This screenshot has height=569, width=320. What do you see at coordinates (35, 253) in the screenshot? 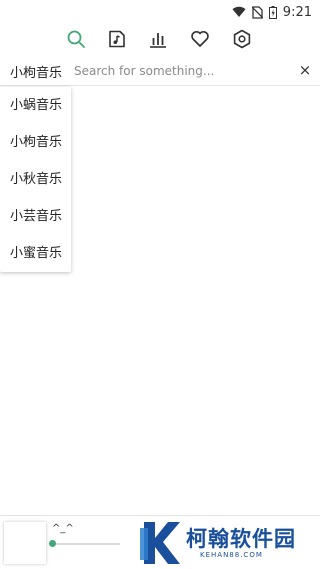
I see `dropdown-item: 小蜜音乐` at bounding box center [35, 253].